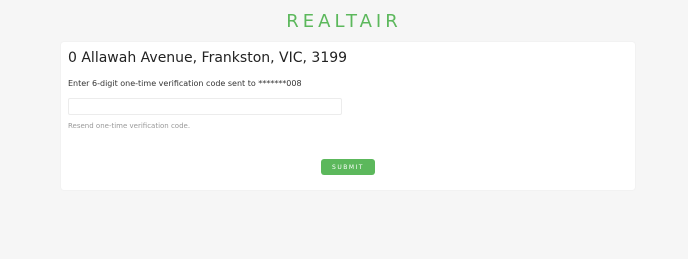  Describe the element at coordinates (208, 58) in the screenshot. I see `property-address: 0 Allawah Avenue, Frankston, VIC, 3199` at that location.